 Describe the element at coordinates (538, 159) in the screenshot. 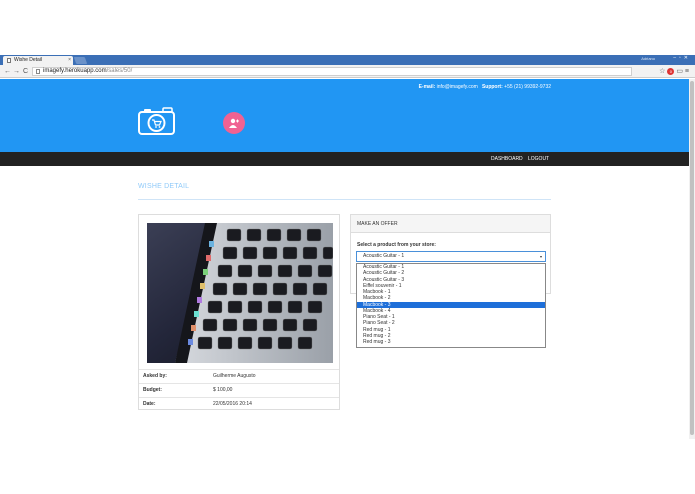

I see `nav-logout: LOGOUT` at that location.